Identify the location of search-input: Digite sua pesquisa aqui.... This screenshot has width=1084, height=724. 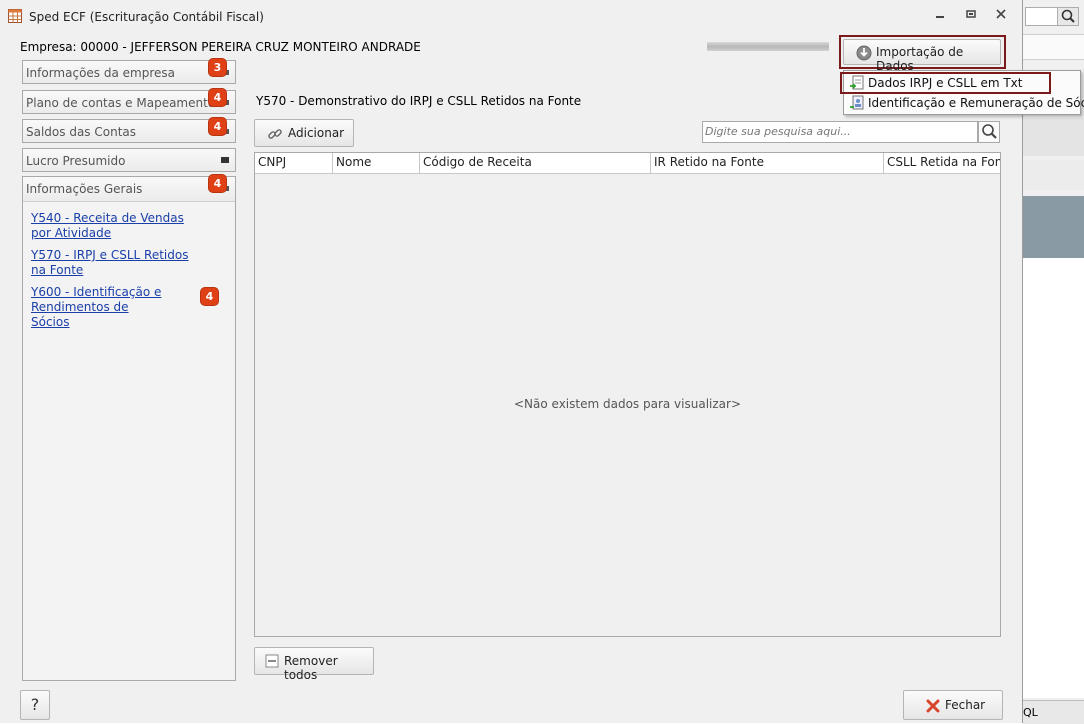
(840, 132).